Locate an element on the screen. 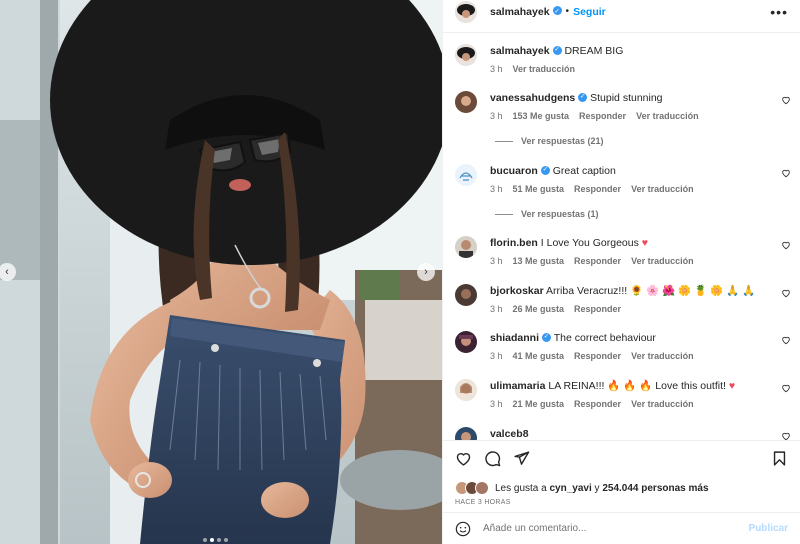  comment-text: Arriba Veracruz!!! 🌻 🌸 🌺 🌼 🍍 🌼 🙏 🙏 is located at coordinates (651, 291).